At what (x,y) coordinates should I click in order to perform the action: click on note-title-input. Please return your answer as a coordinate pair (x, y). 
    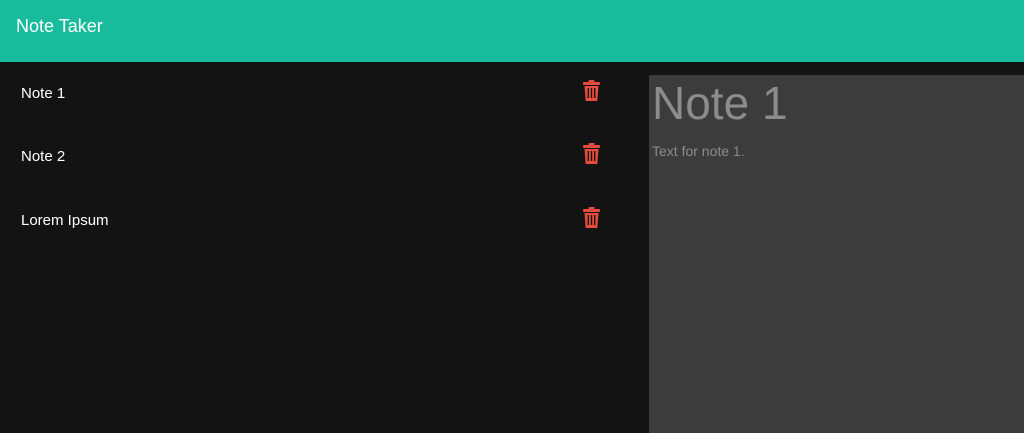
    Looking at the image, I should click on (836, 103).